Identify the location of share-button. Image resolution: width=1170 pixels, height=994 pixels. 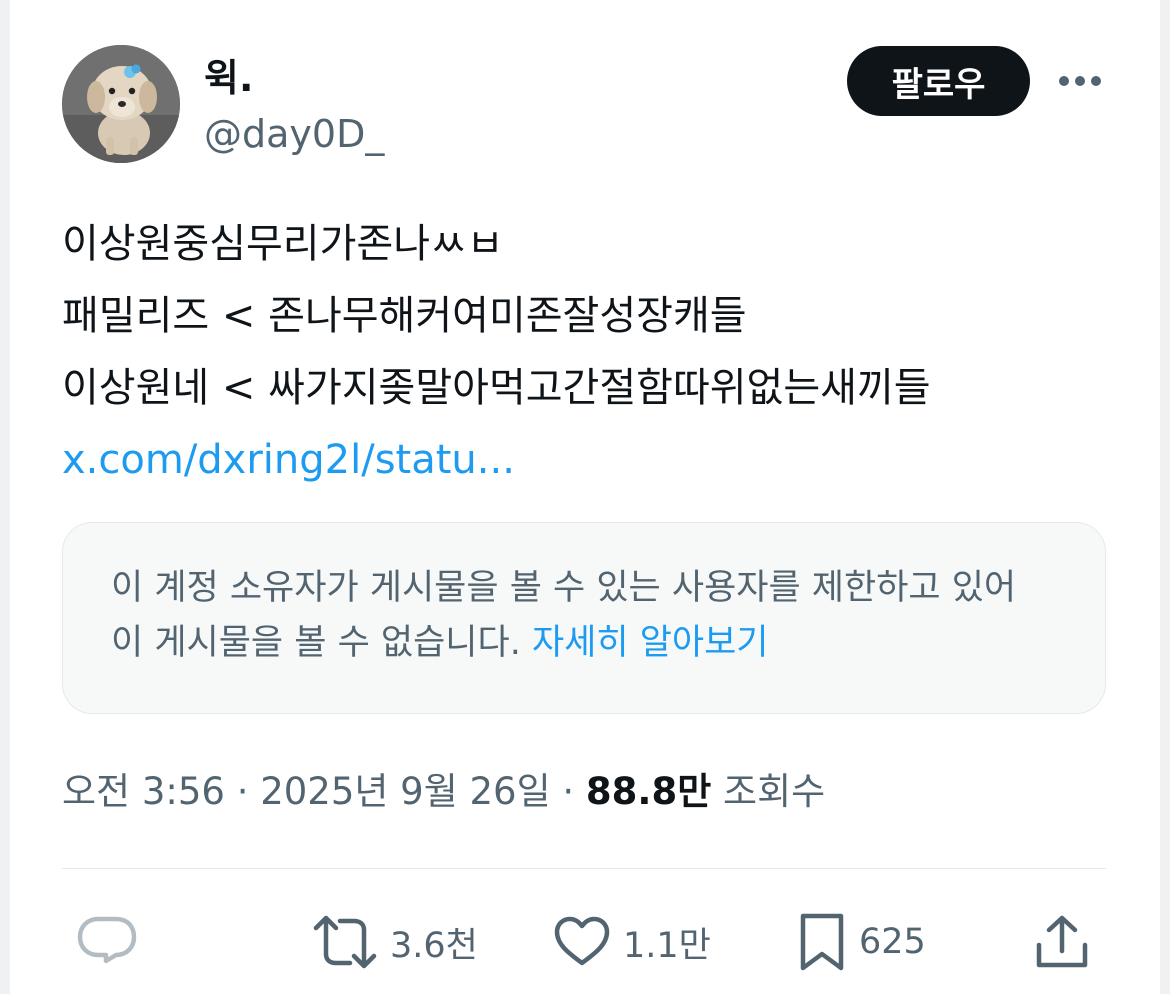
(1062, 942).